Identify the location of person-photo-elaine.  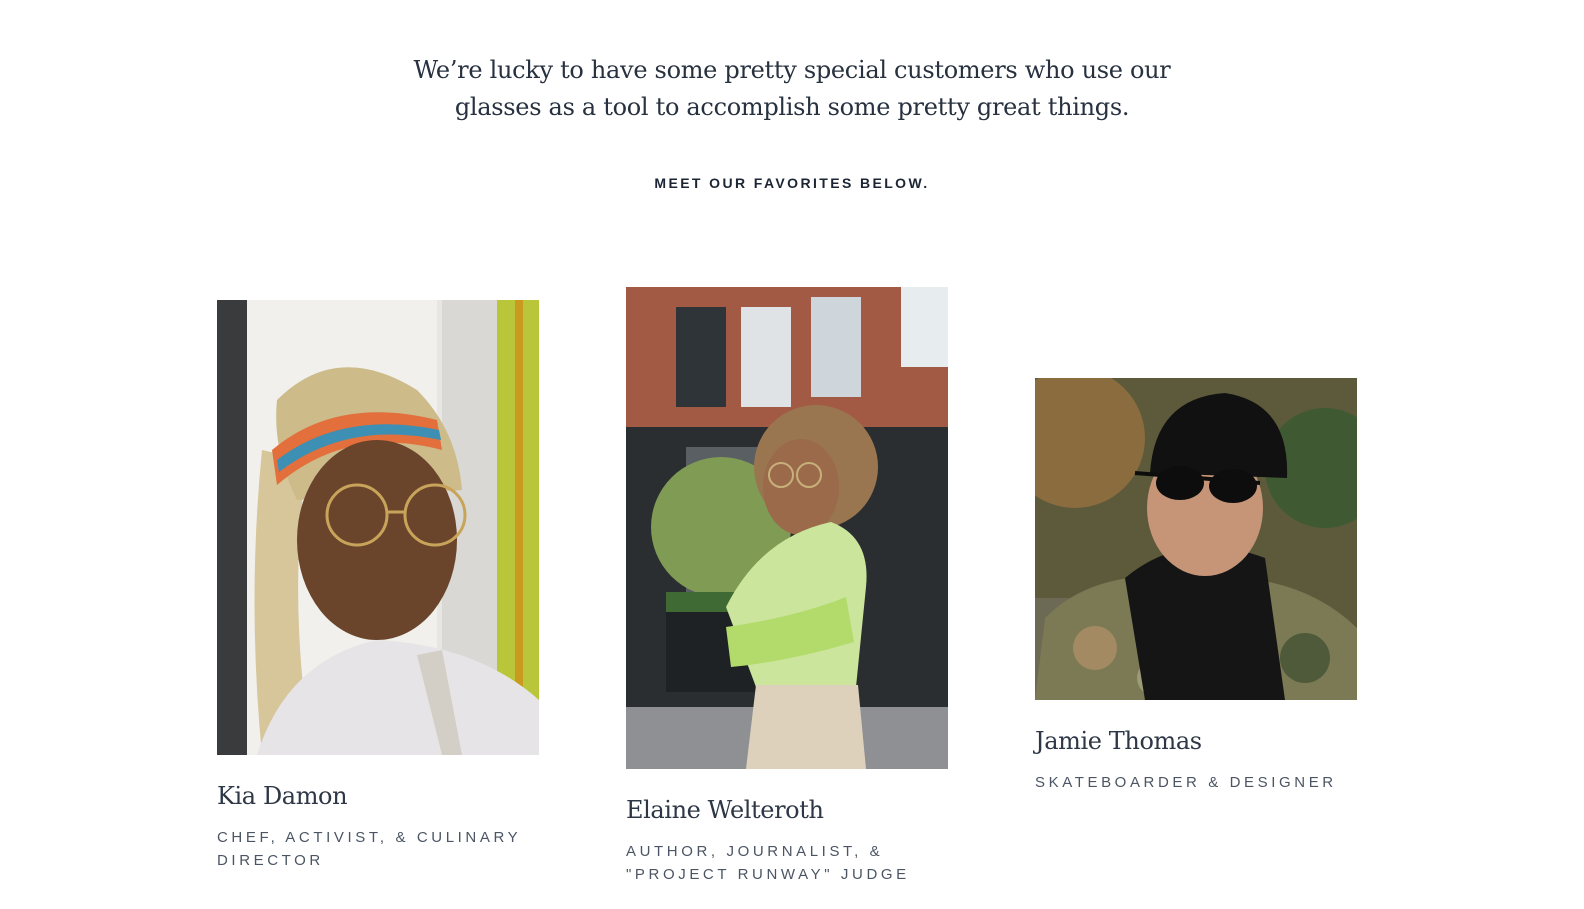
(787, 528).